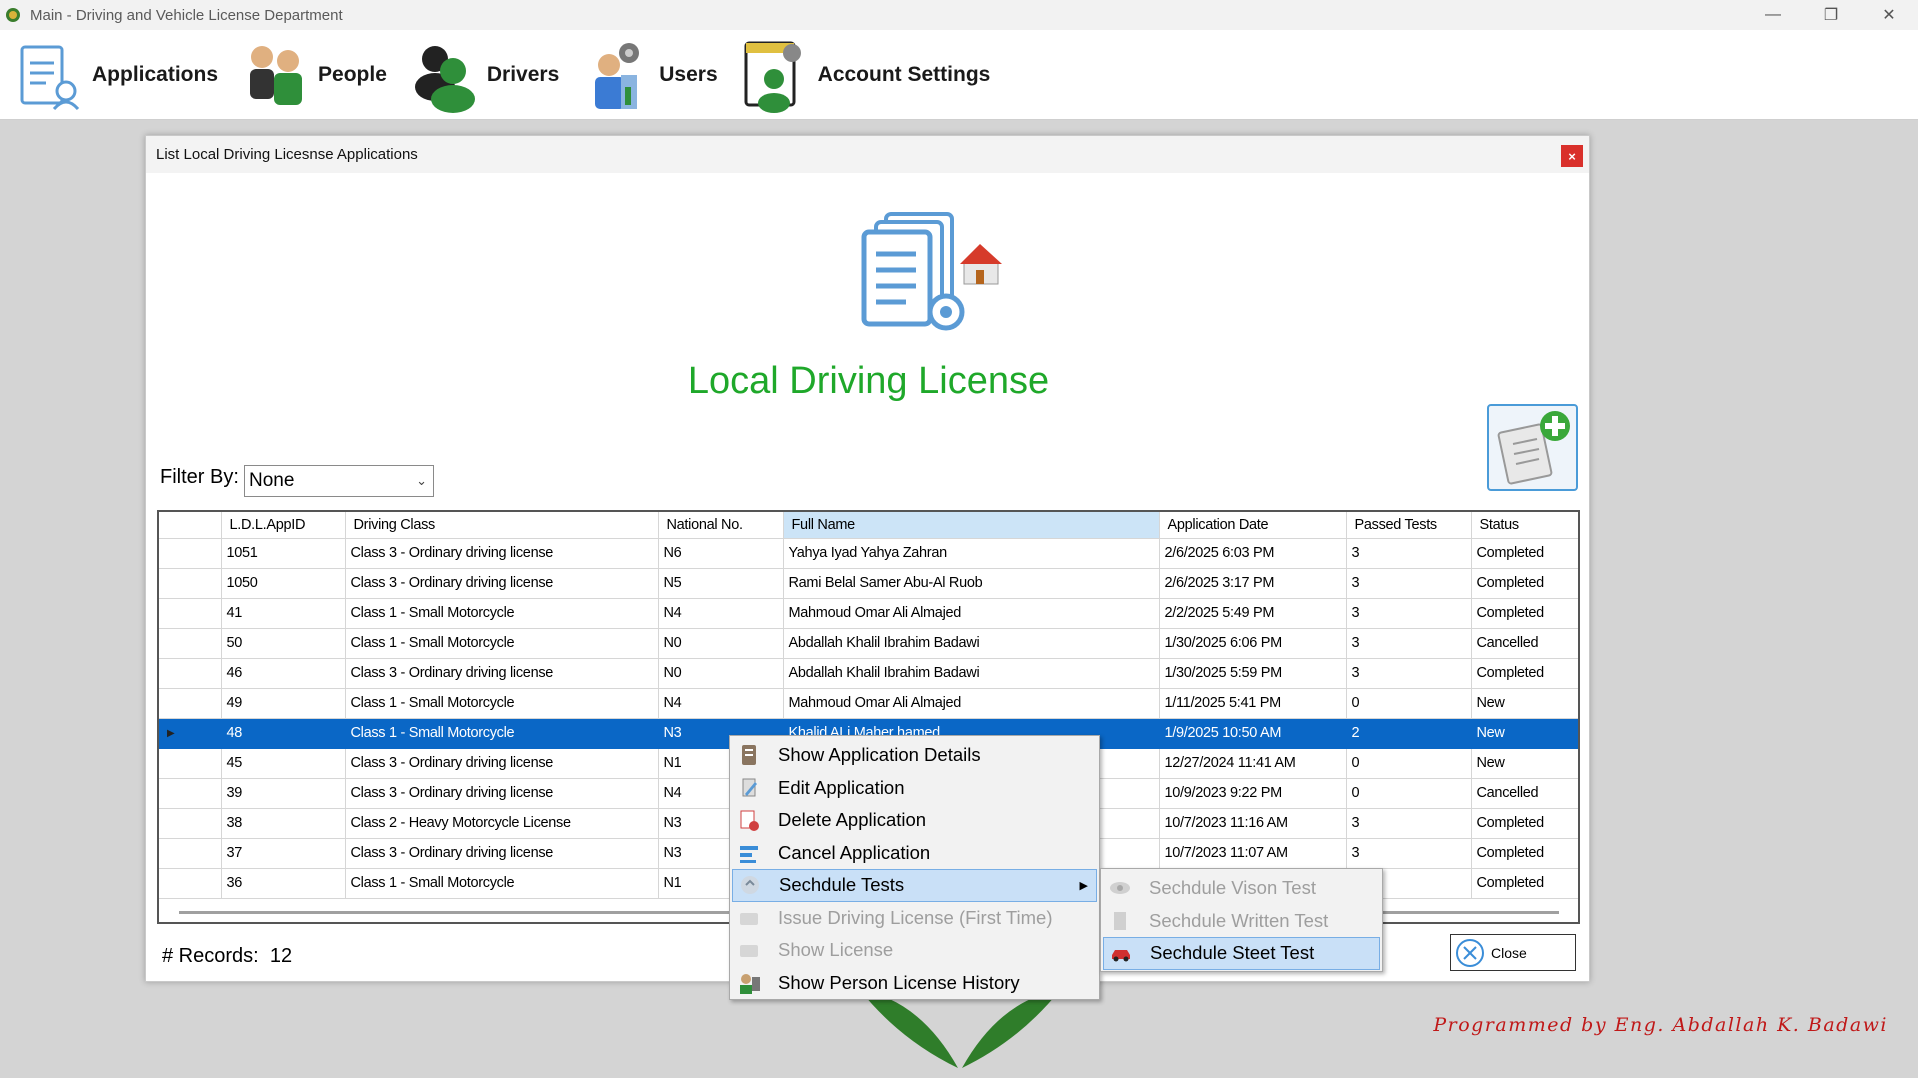 This screenshot has height=1078, width=1918. What do you see at coordinates (339, 481) in the screenshot?
I see `filter-dropdown: None ⌄` at bounding box center [339, 481].